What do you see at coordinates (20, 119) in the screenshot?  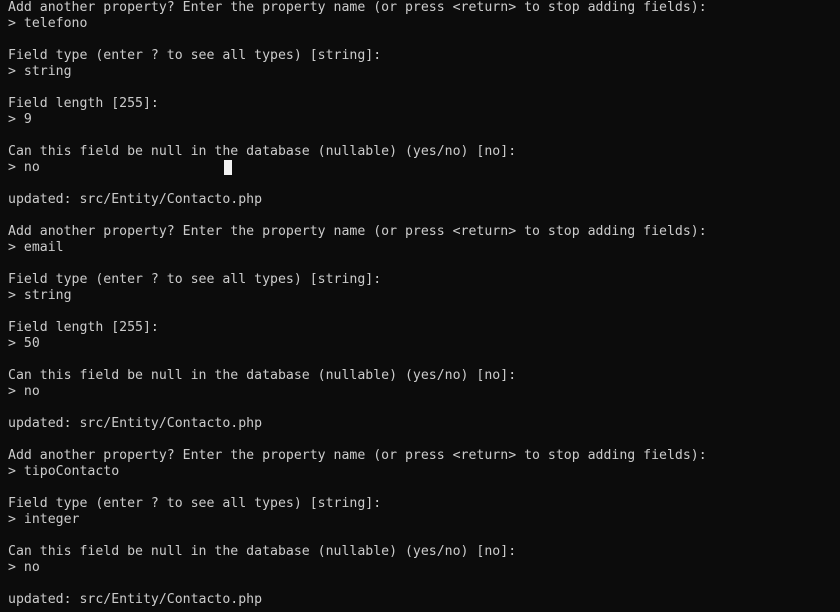 I see `terminal-line: > 9` at bounding box center [20, 119].